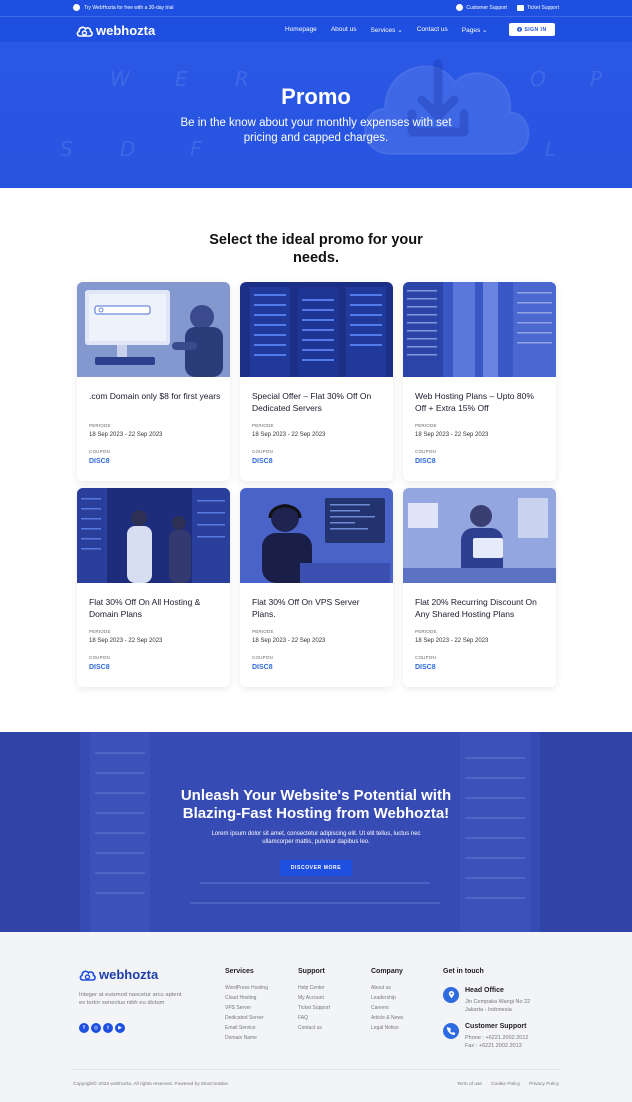  What do you see at coordinates (316, 1069) in the screenshot?
I see `footer-divider` at bounding box center [316, 1069].